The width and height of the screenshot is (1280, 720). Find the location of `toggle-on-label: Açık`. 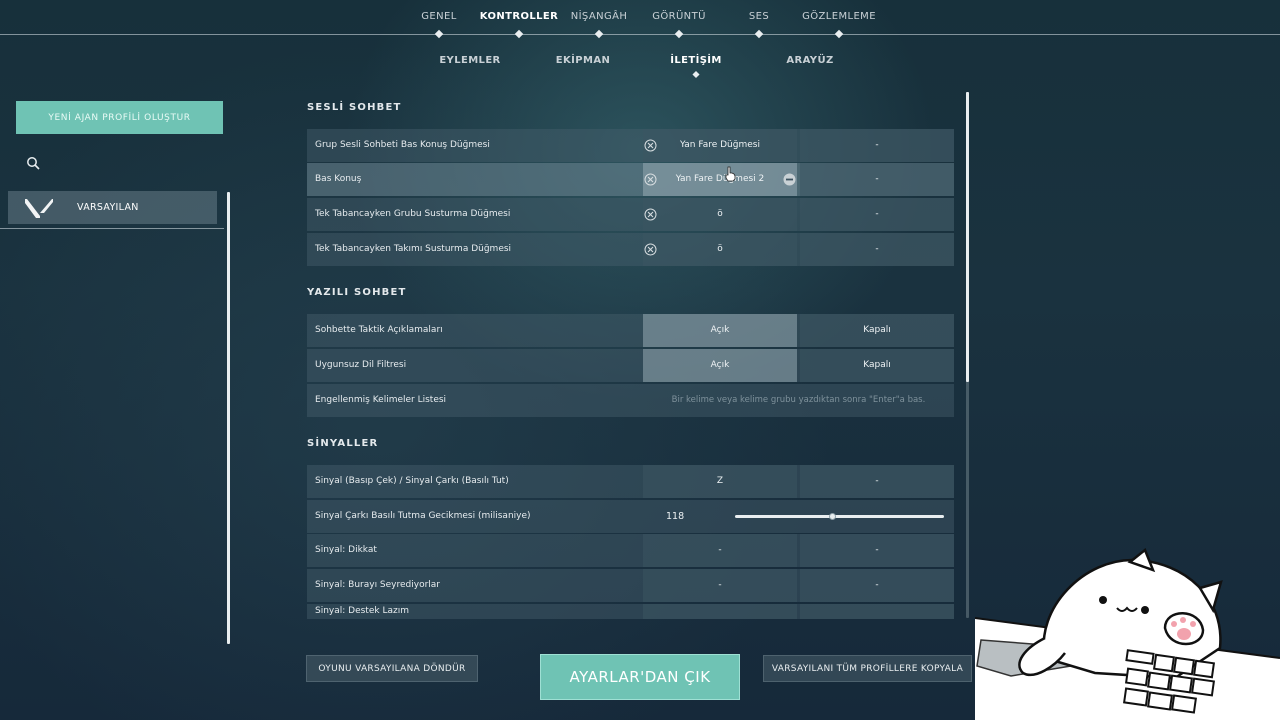

toggle-on-label: Açık is located at coordinates (720, 330).